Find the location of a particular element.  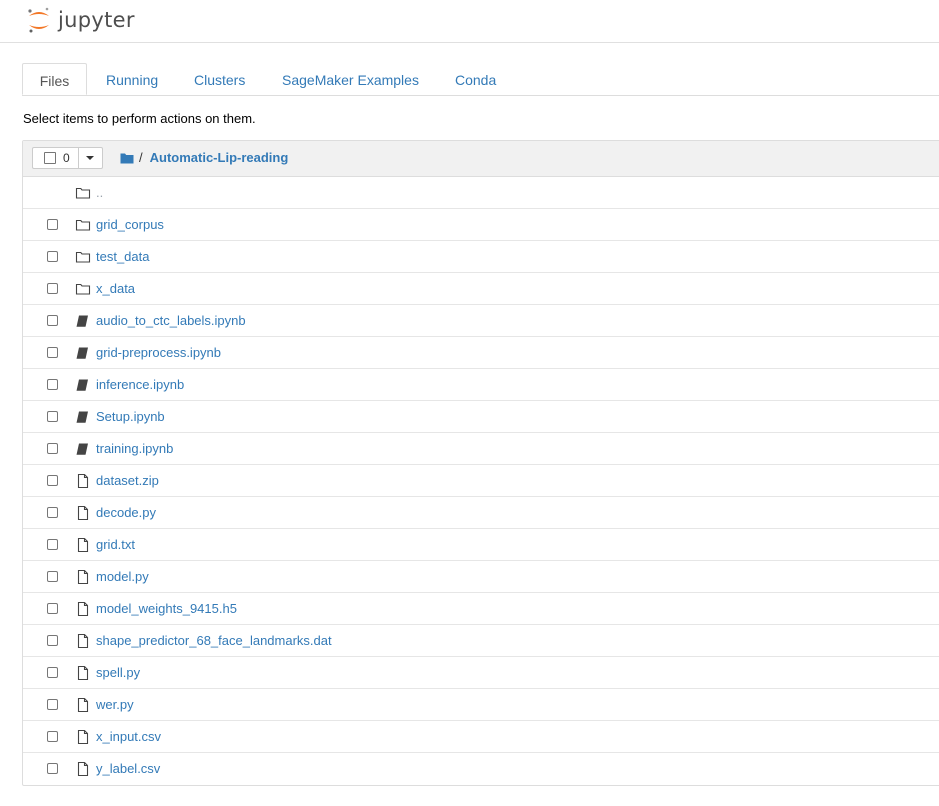

file-row: y_label.csv is located at coordinates (481, 769).